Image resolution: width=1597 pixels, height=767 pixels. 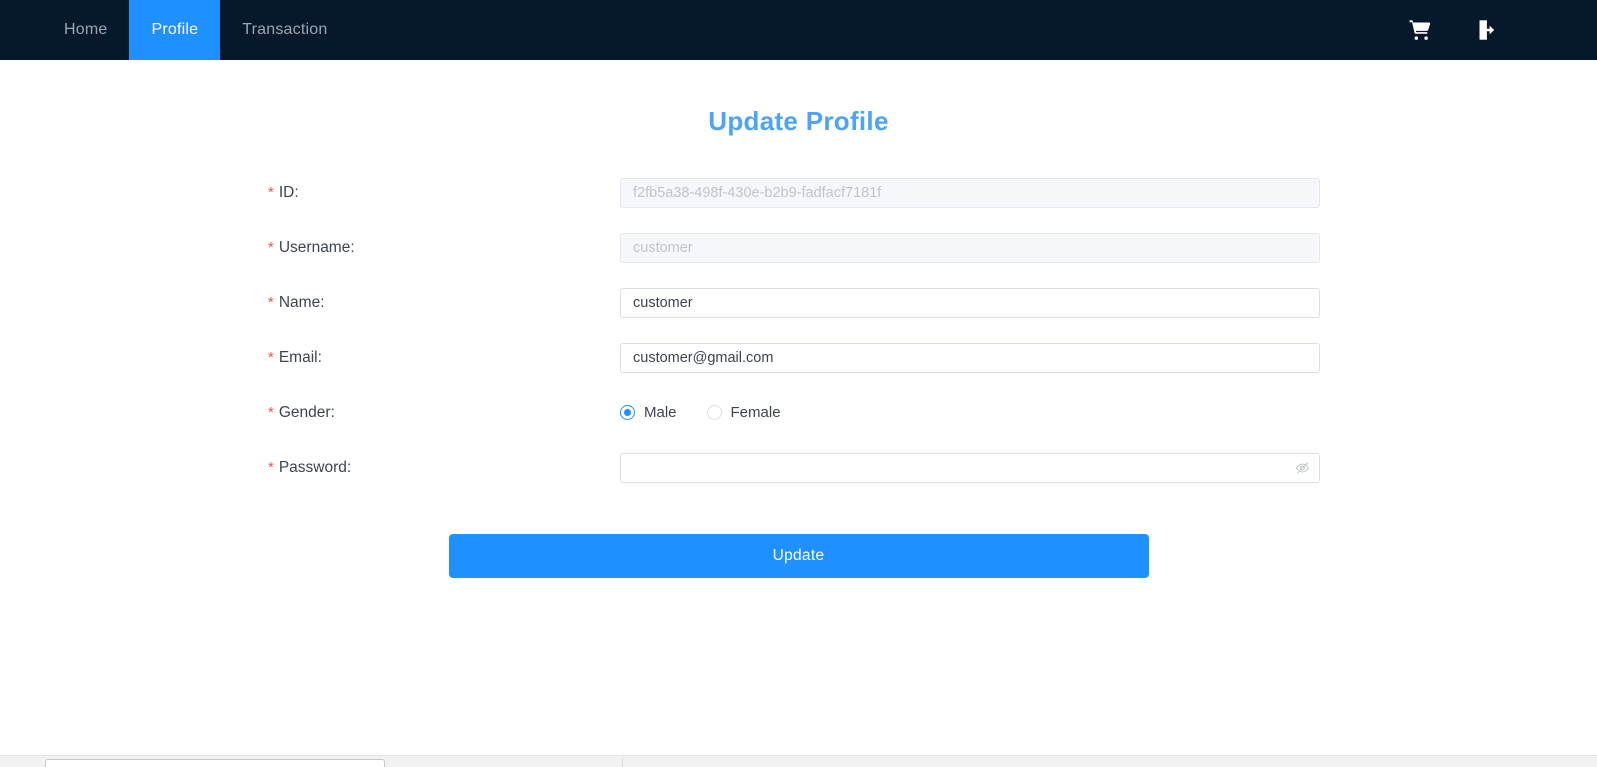 What do you see at coordinates (315, 467) in the screenshot?
I see `label-text: Password:` at bounding box center [315, 467].